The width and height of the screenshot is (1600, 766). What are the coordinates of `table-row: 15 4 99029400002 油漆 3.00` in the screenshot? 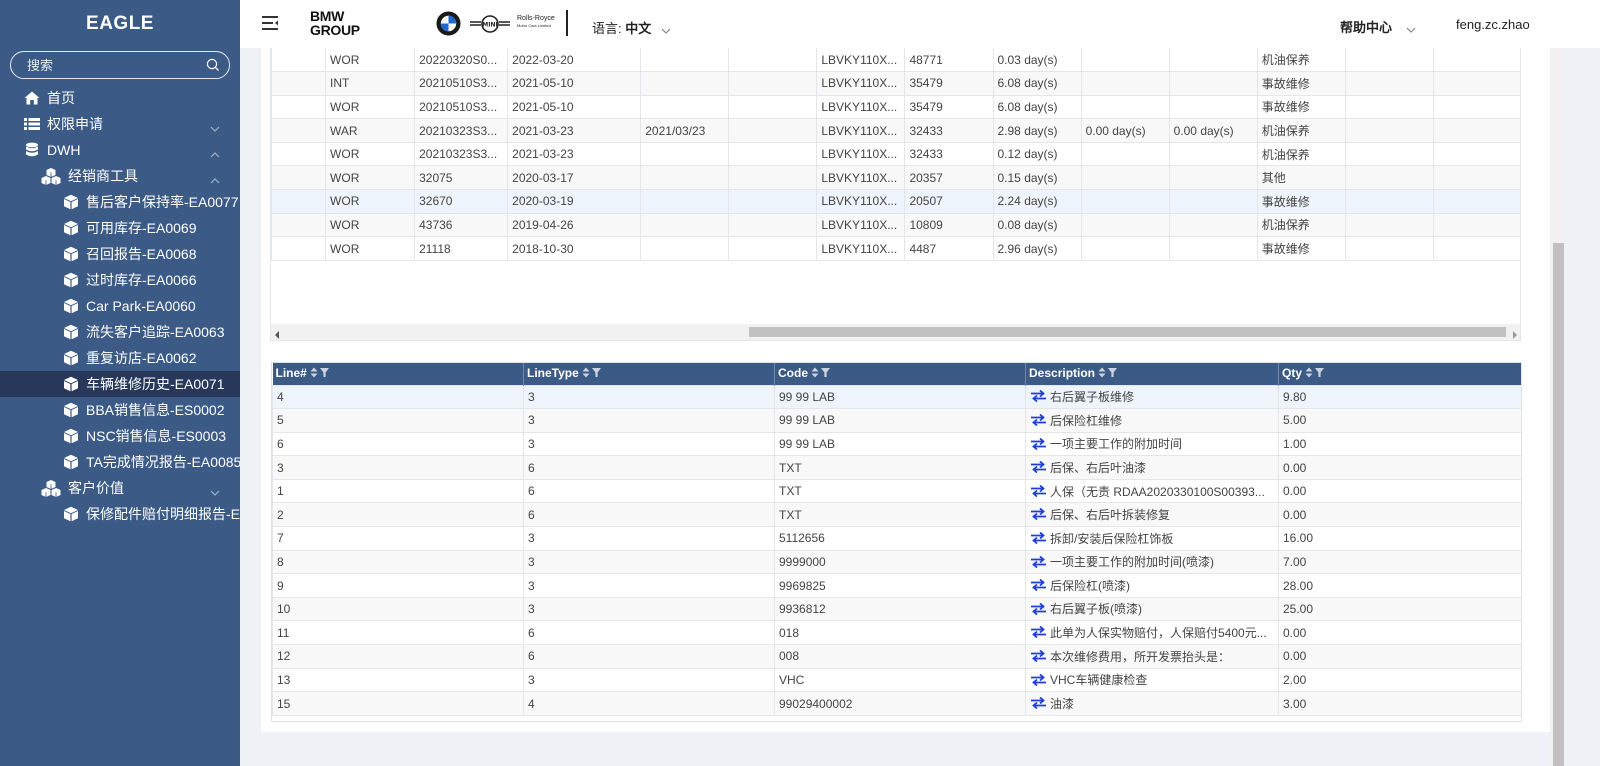 It's located at (896, 703).